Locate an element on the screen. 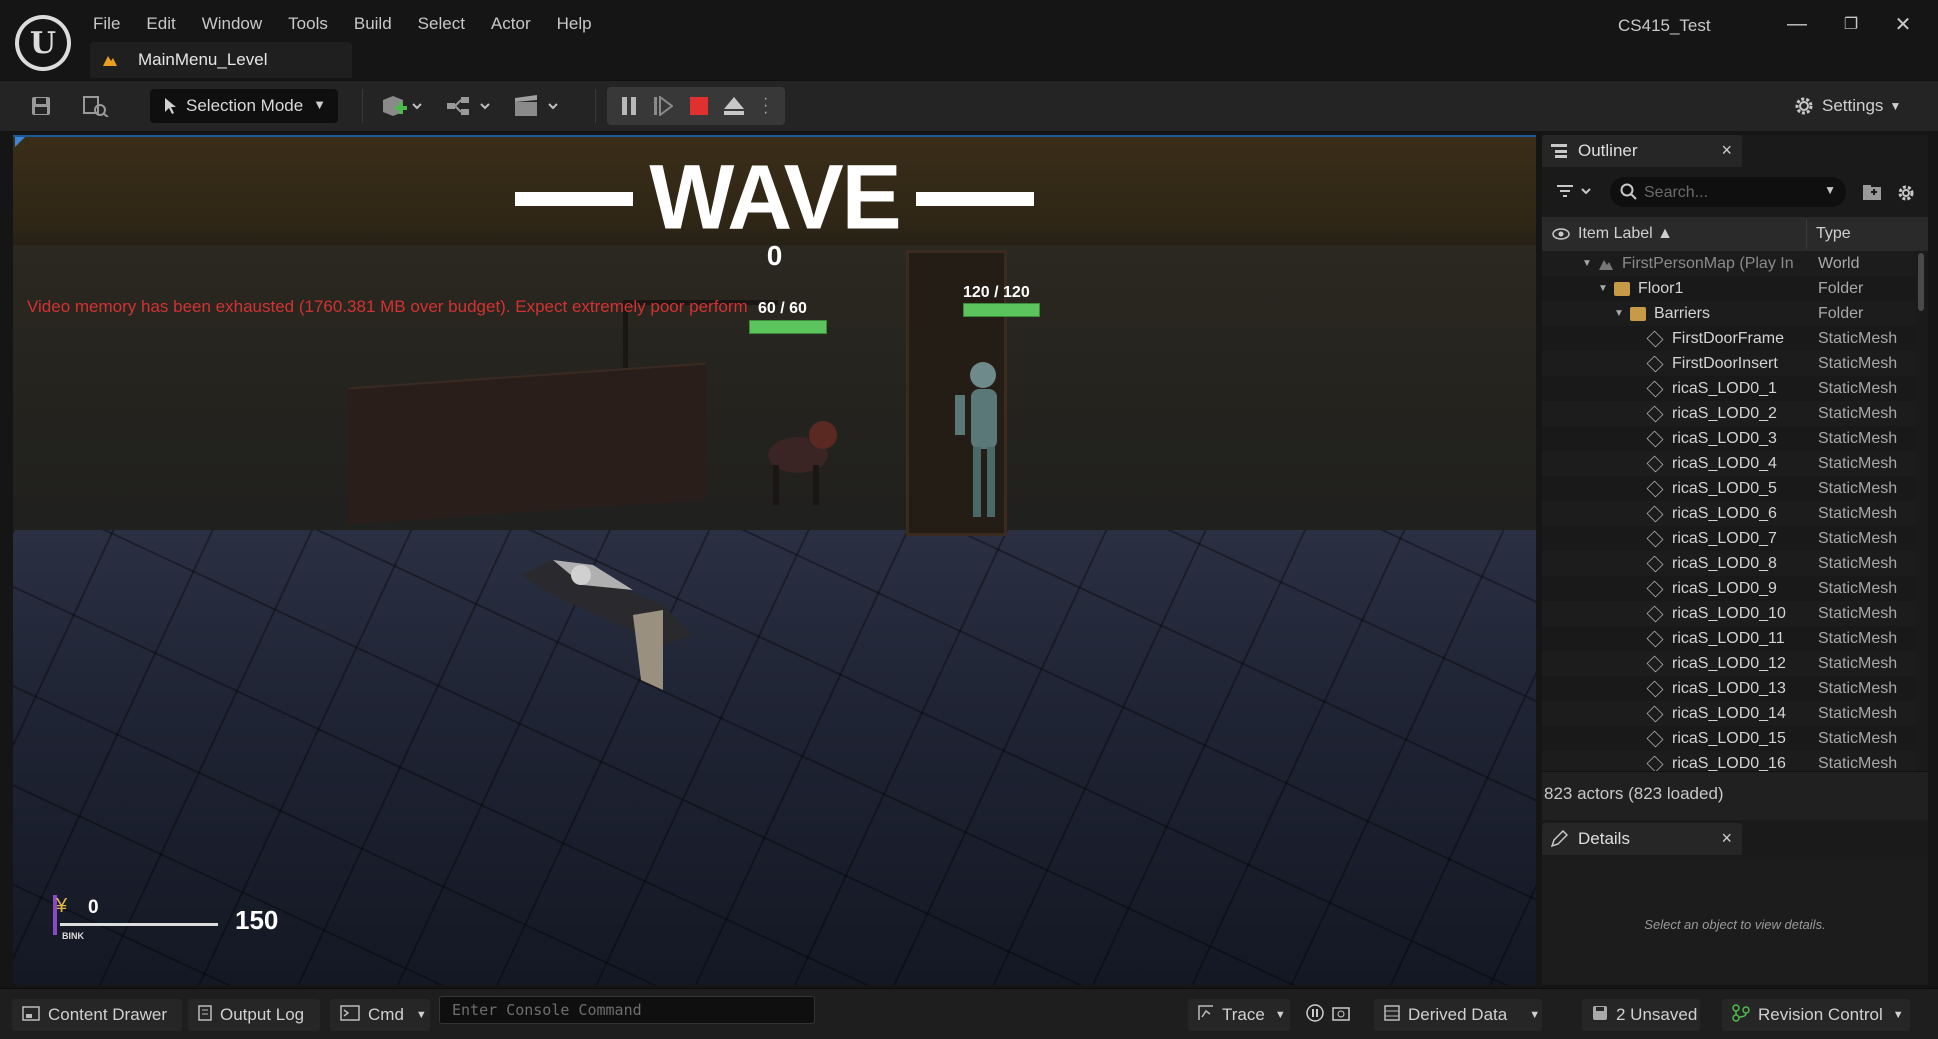 Image resolution: width=1938 pixels, height=1039 pixels. unsaved-button: 2 Unsaved is located at coordinates (1641, 1015).